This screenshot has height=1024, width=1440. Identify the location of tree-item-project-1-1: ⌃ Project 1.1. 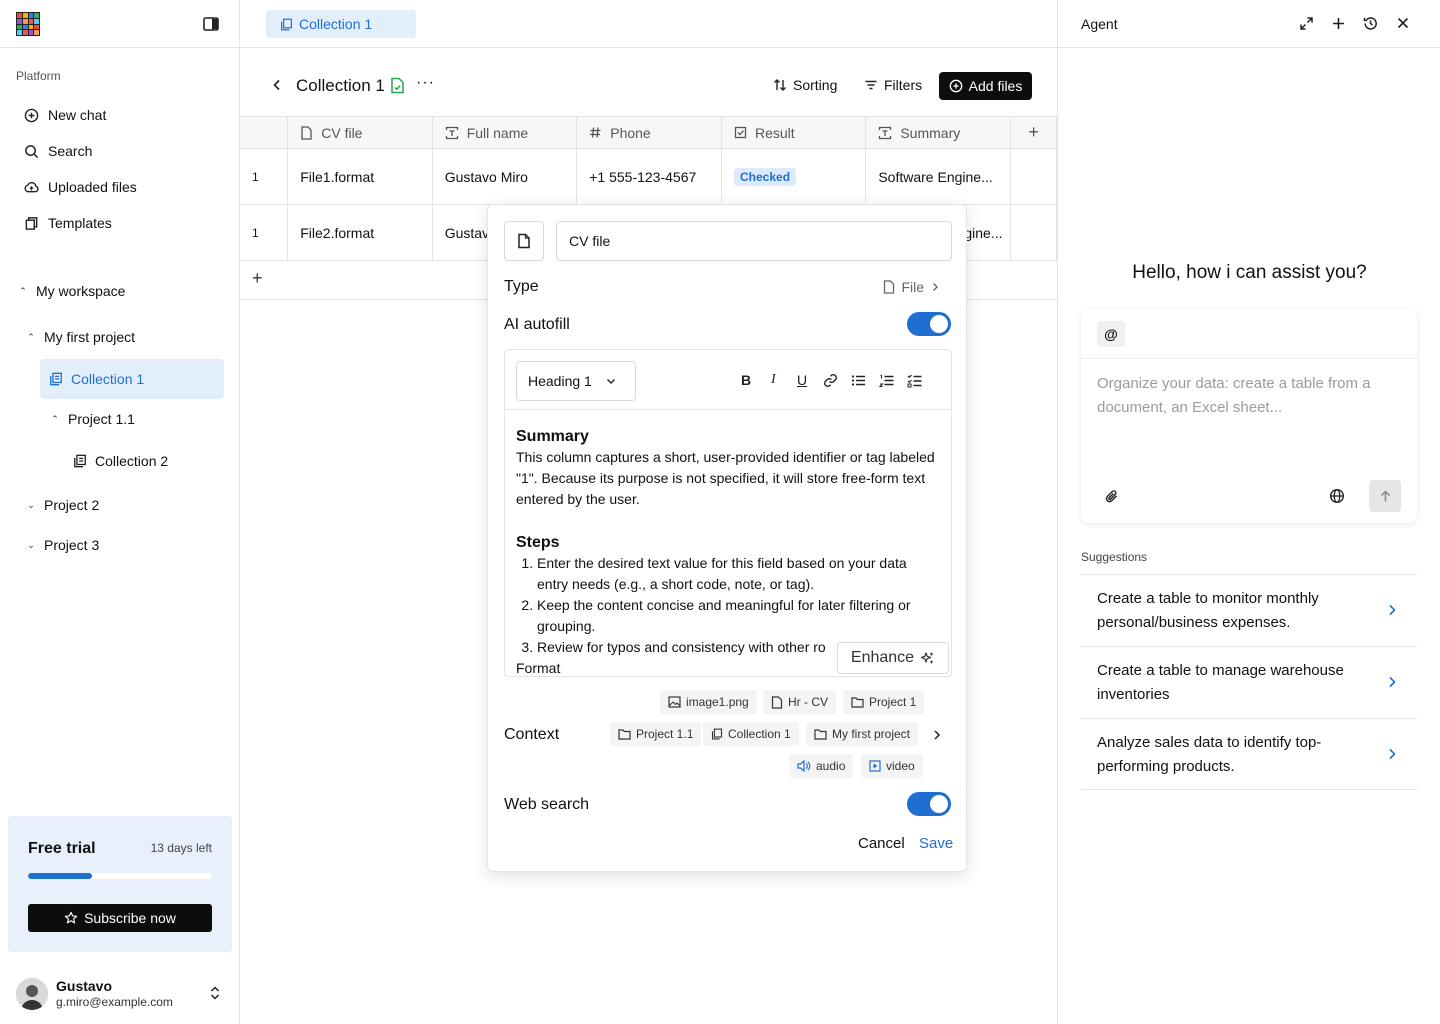
(92, 419).